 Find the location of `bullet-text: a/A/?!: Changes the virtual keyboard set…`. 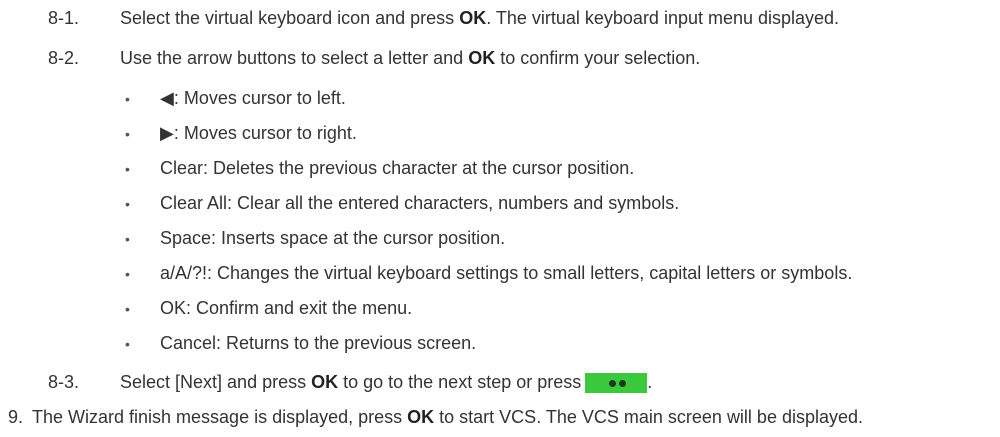

bullet-text: a/A/?!: Changes the virtual keyboard set… is located at coordinates (506, 273).